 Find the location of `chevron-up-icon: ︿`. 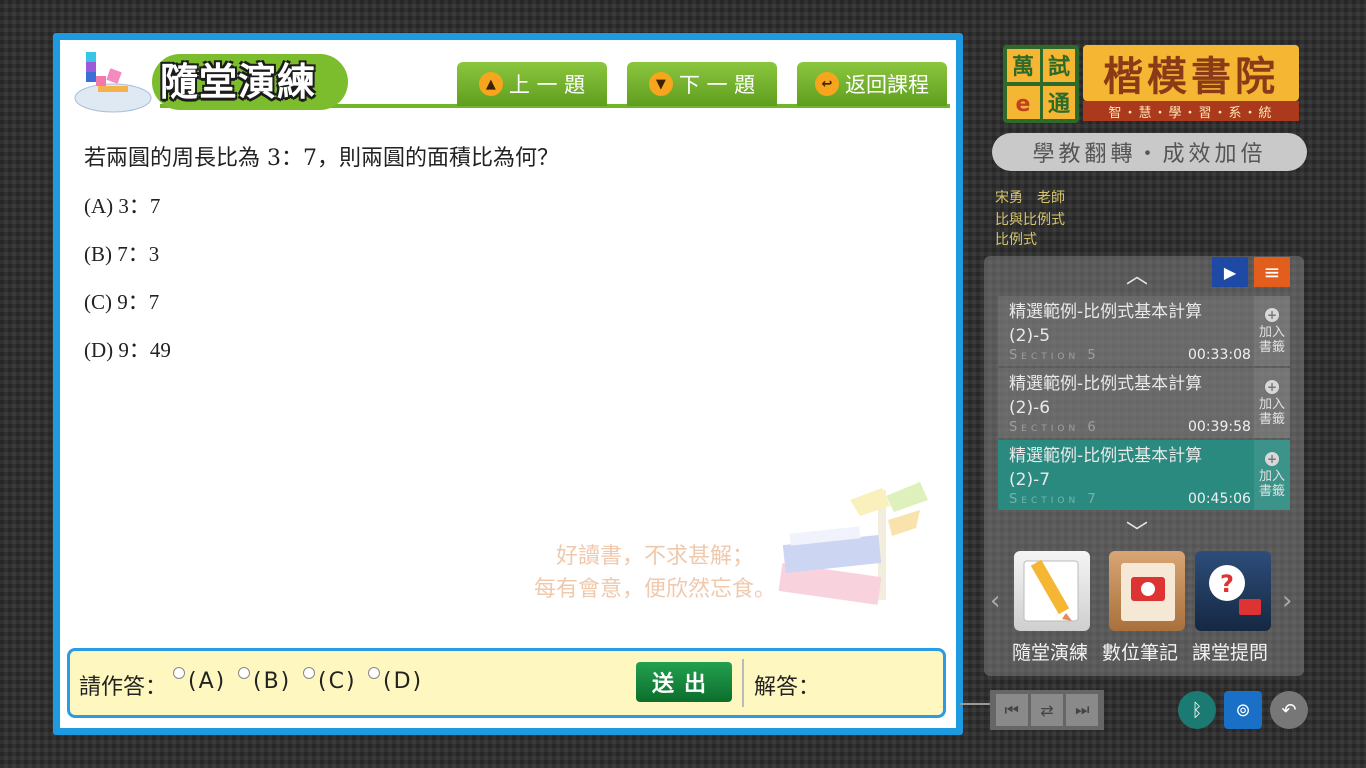

chevron-up-icon: ︿ is located at coordinates (1137, 274).